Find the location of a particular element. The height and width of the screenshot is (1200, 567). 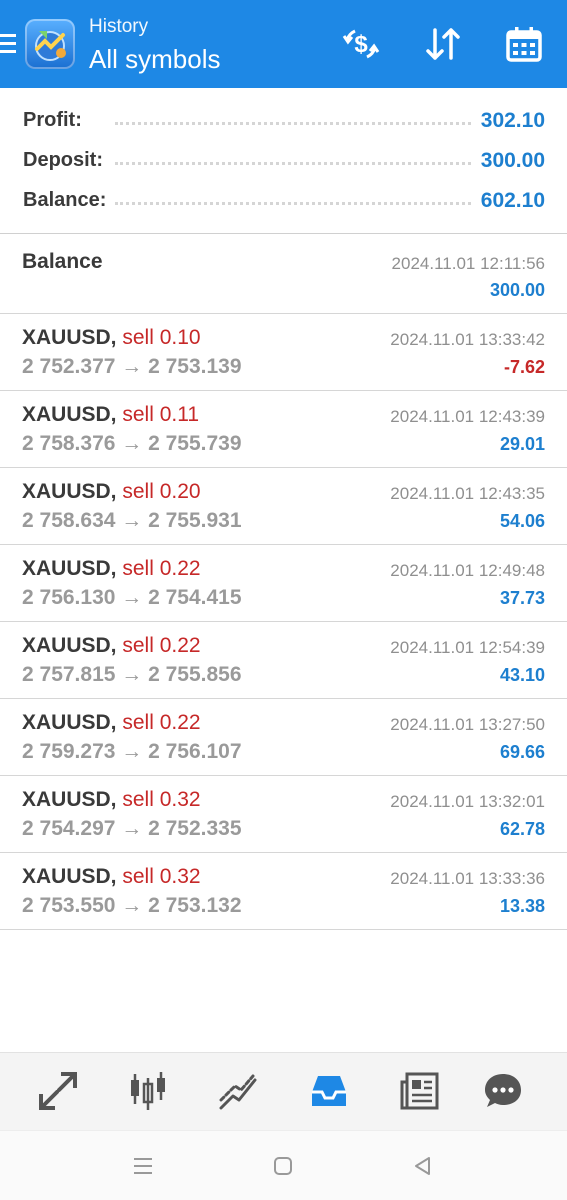

header-title: All symbols is located at coordinates (155, 59).